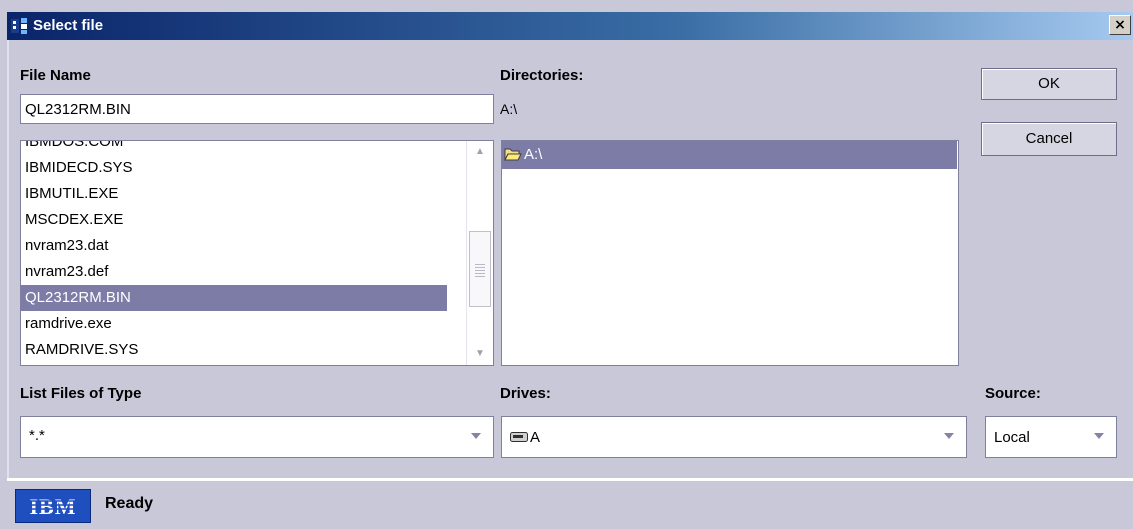 Image resolution: width=1133 pixels, height=529 pixels. What do you see at coordinates (257, 437) in the screenshot?
I see `file-type-dropdown: *.*` at bounding box center [257, 437].